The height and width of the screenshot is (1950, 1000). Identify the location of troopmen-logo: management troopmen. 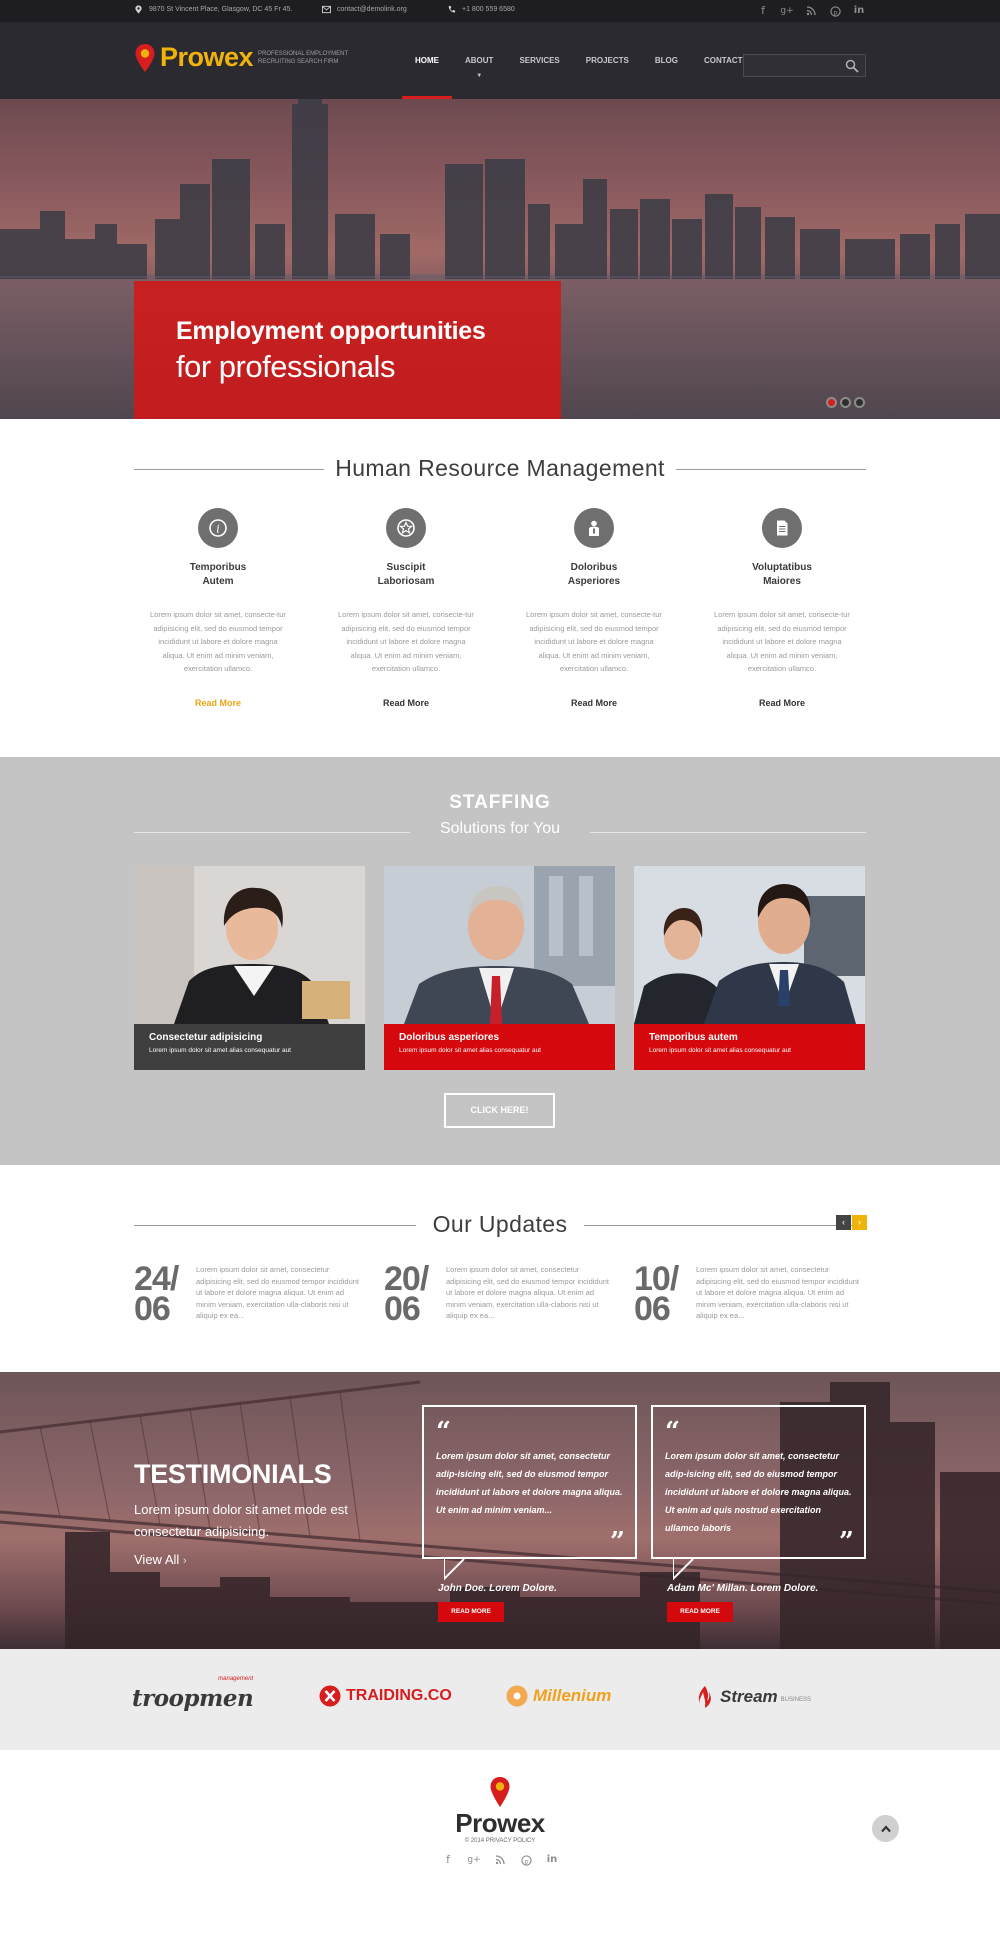
(193, 1694).